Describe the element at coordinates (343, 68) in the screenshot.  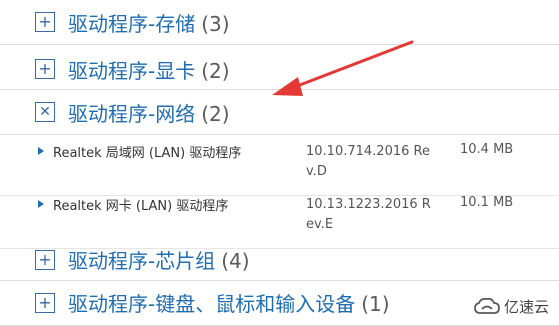
I see `annotation-arrow-icon` at that location.